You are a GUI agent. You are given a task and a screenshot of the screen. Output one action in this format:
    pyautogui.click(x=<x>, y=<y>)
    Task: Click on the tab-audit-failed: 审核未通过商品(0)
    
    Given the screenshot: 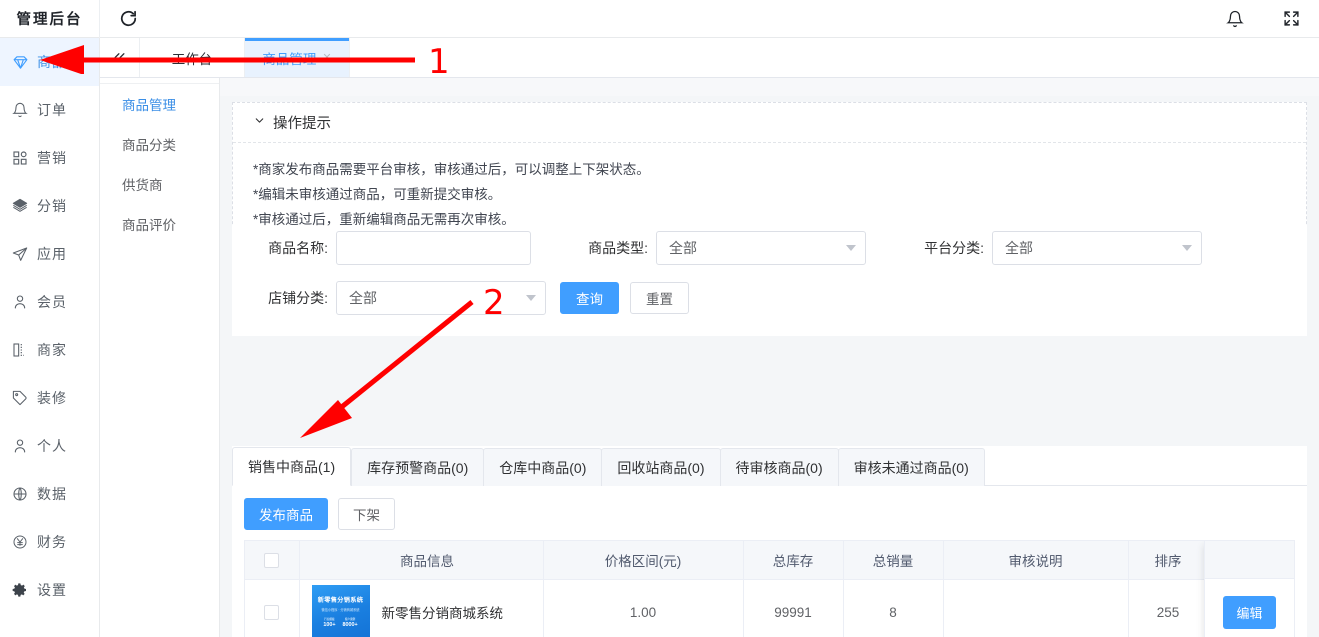 What is the action you would take?
    pyautogui.click(x=911, y=467)
    